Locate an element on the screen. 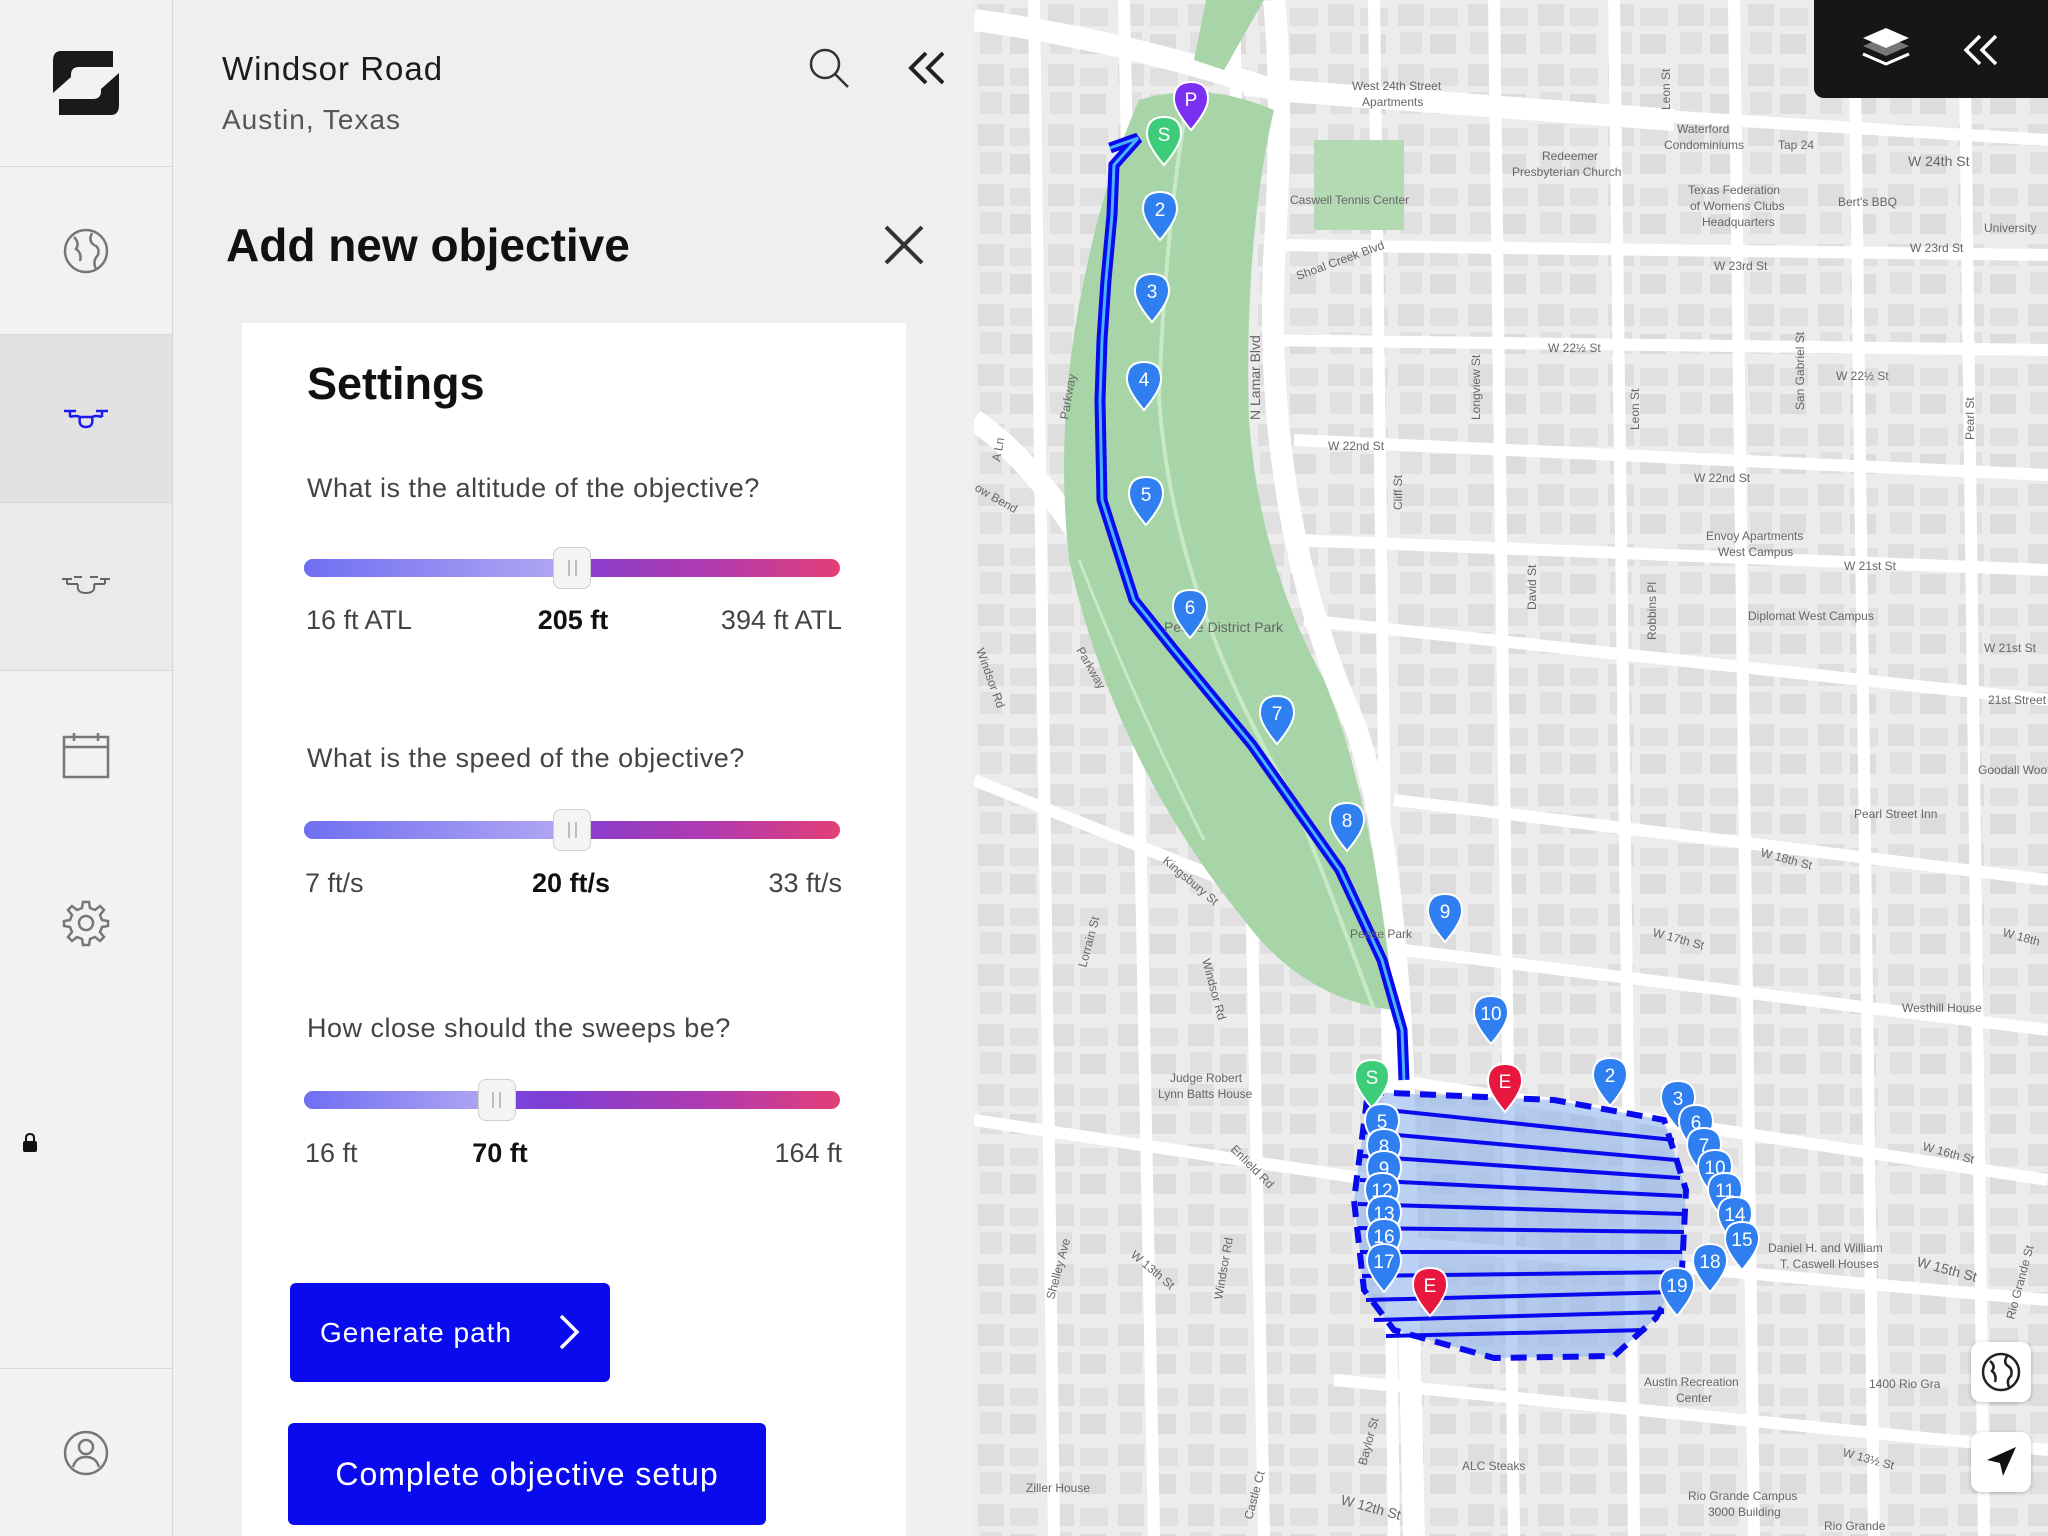 This screenshot has height=1536, width=2048. map-layers-button is located at coordinates (1886, 50).